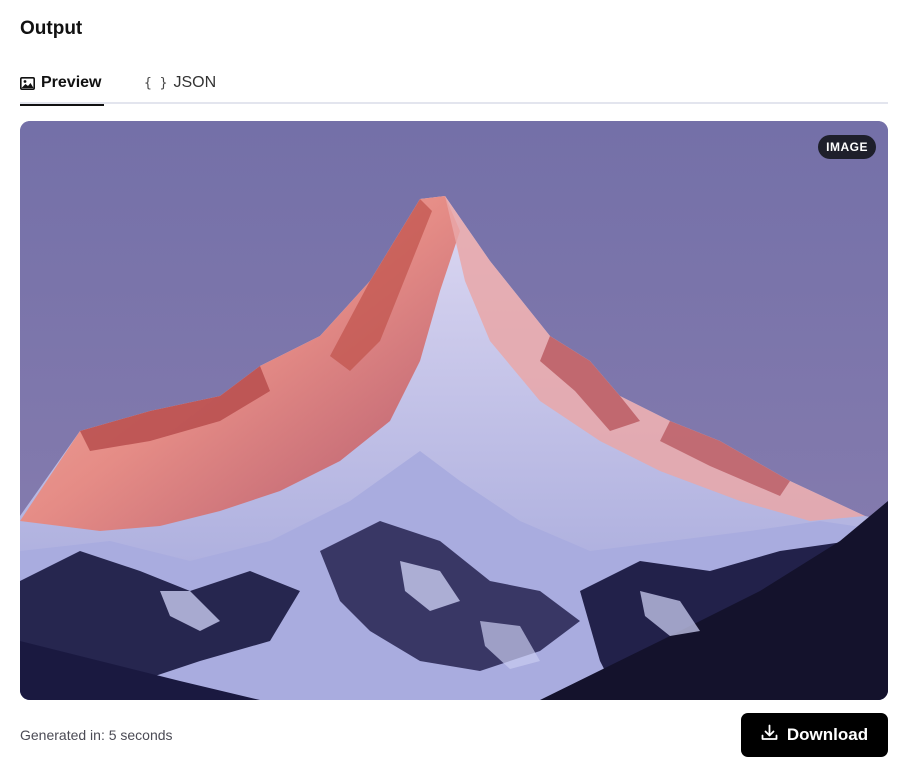  Describe the element at coordinates (454, 84) in the screenshot. I see `output-tabs: Preview { } JSON` at that location.